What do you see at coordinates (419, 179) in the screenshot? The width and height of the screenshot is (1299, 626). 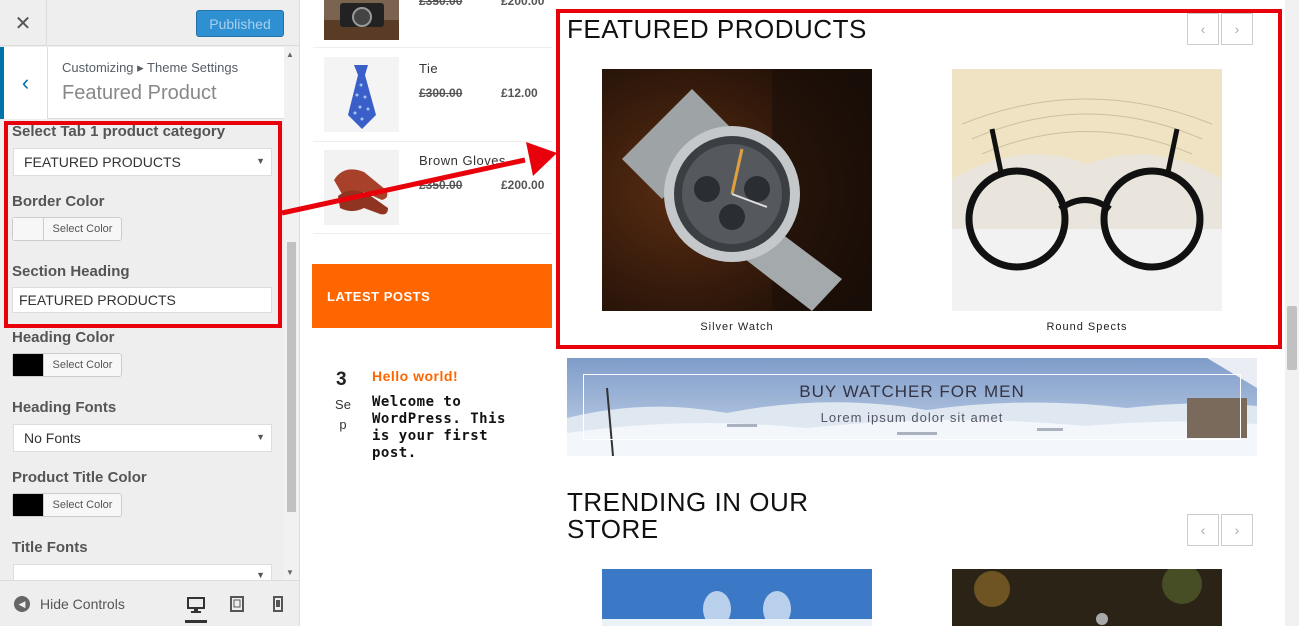 I see `annotation-arrow` at bounding box center [419, 179].